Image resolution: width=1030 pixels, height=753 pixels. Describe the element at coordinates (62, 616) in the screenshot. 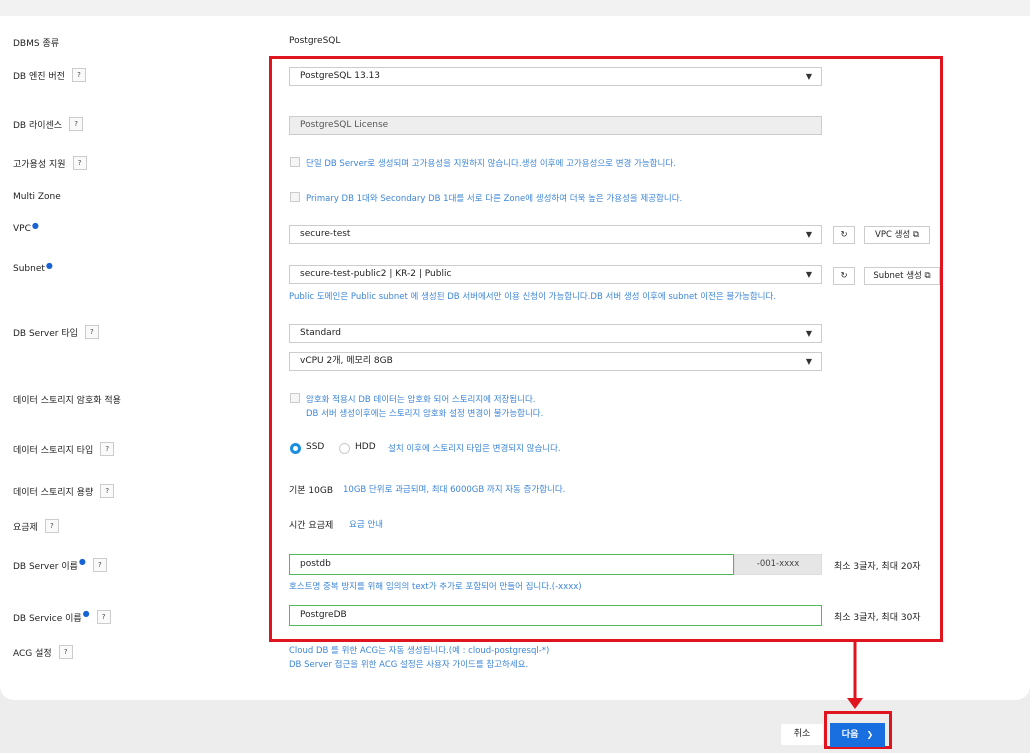

I see `service-name-label: DB Service 이름 ●?` at that location.